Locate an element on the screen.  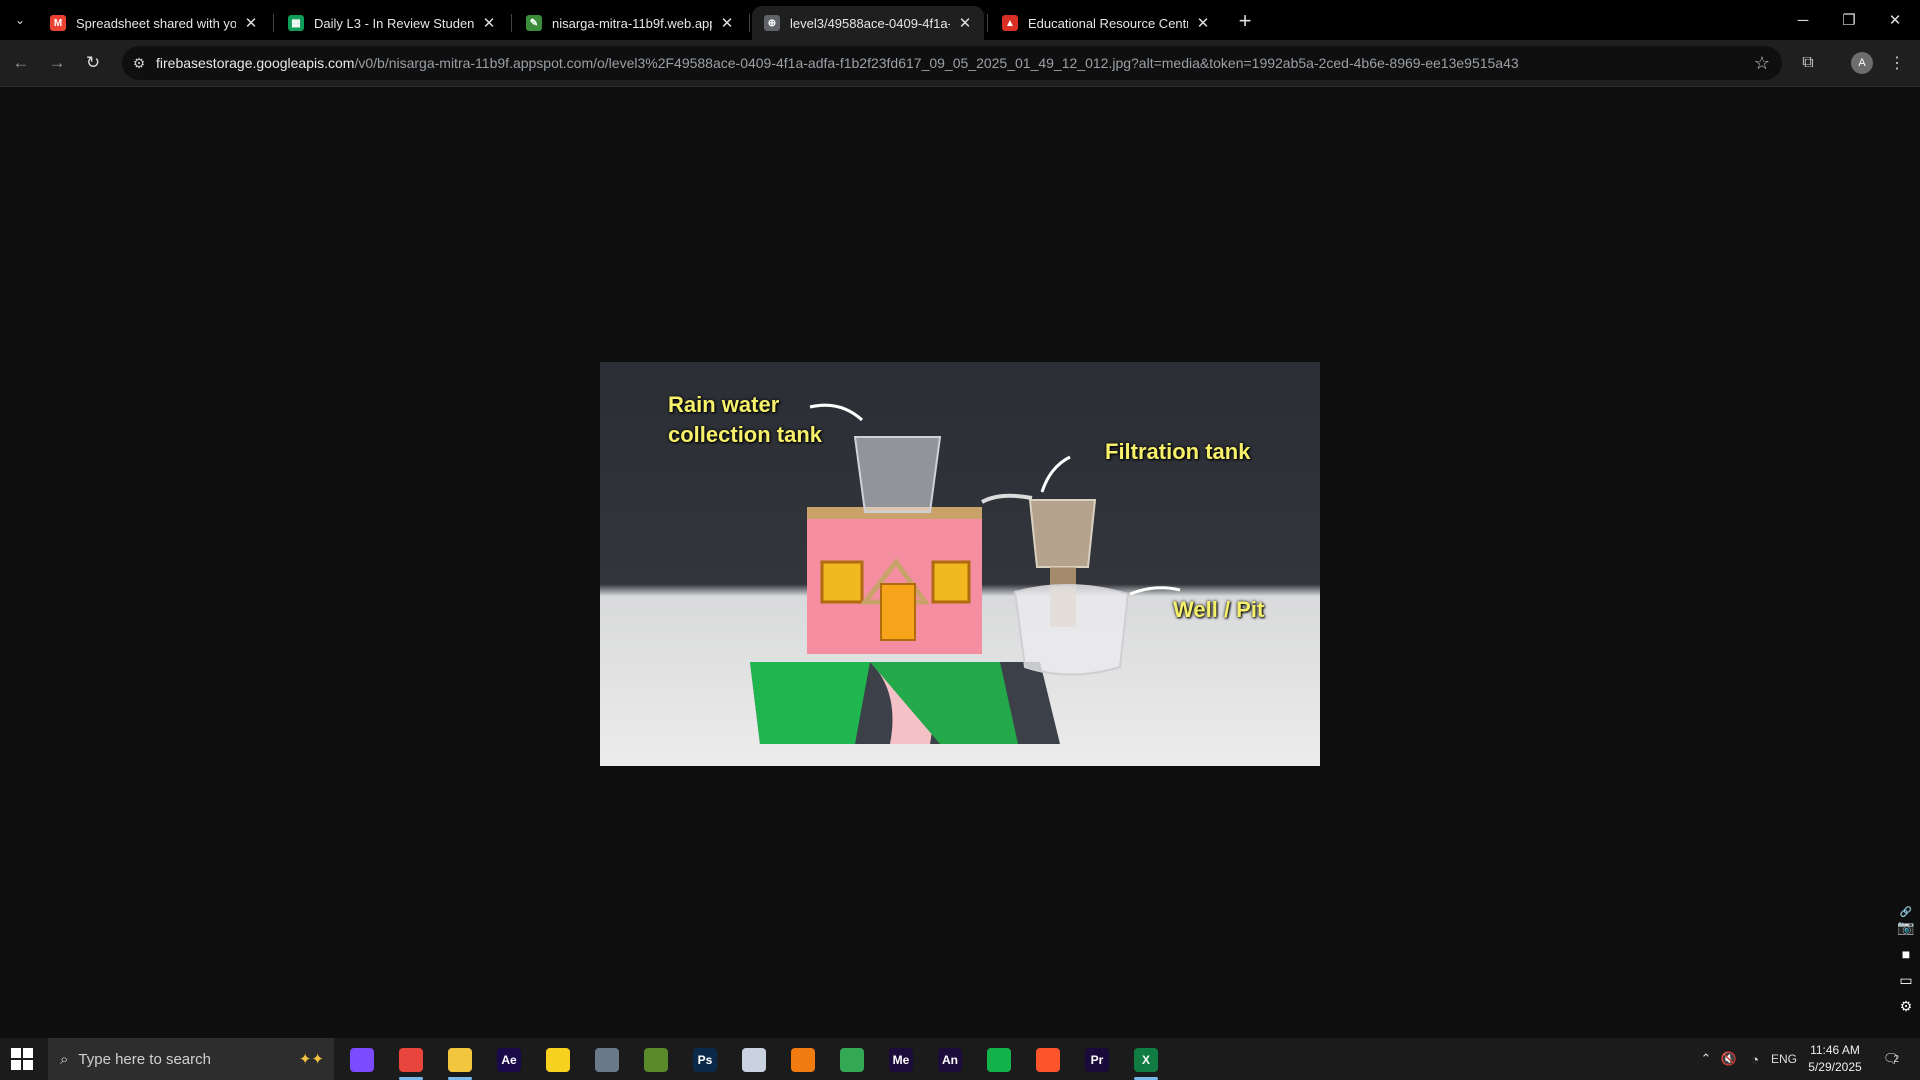
reload-icon: ↻ is located at coordinates (93, 62).